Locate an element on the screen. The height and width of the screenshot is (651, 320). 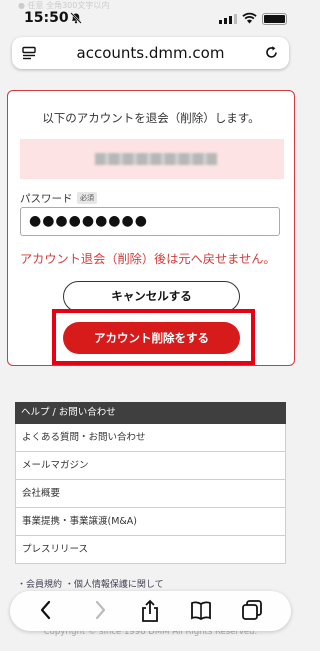
help-menu-heading: ヘルプ / お問い合わせ is located at coordinates (150, 413).